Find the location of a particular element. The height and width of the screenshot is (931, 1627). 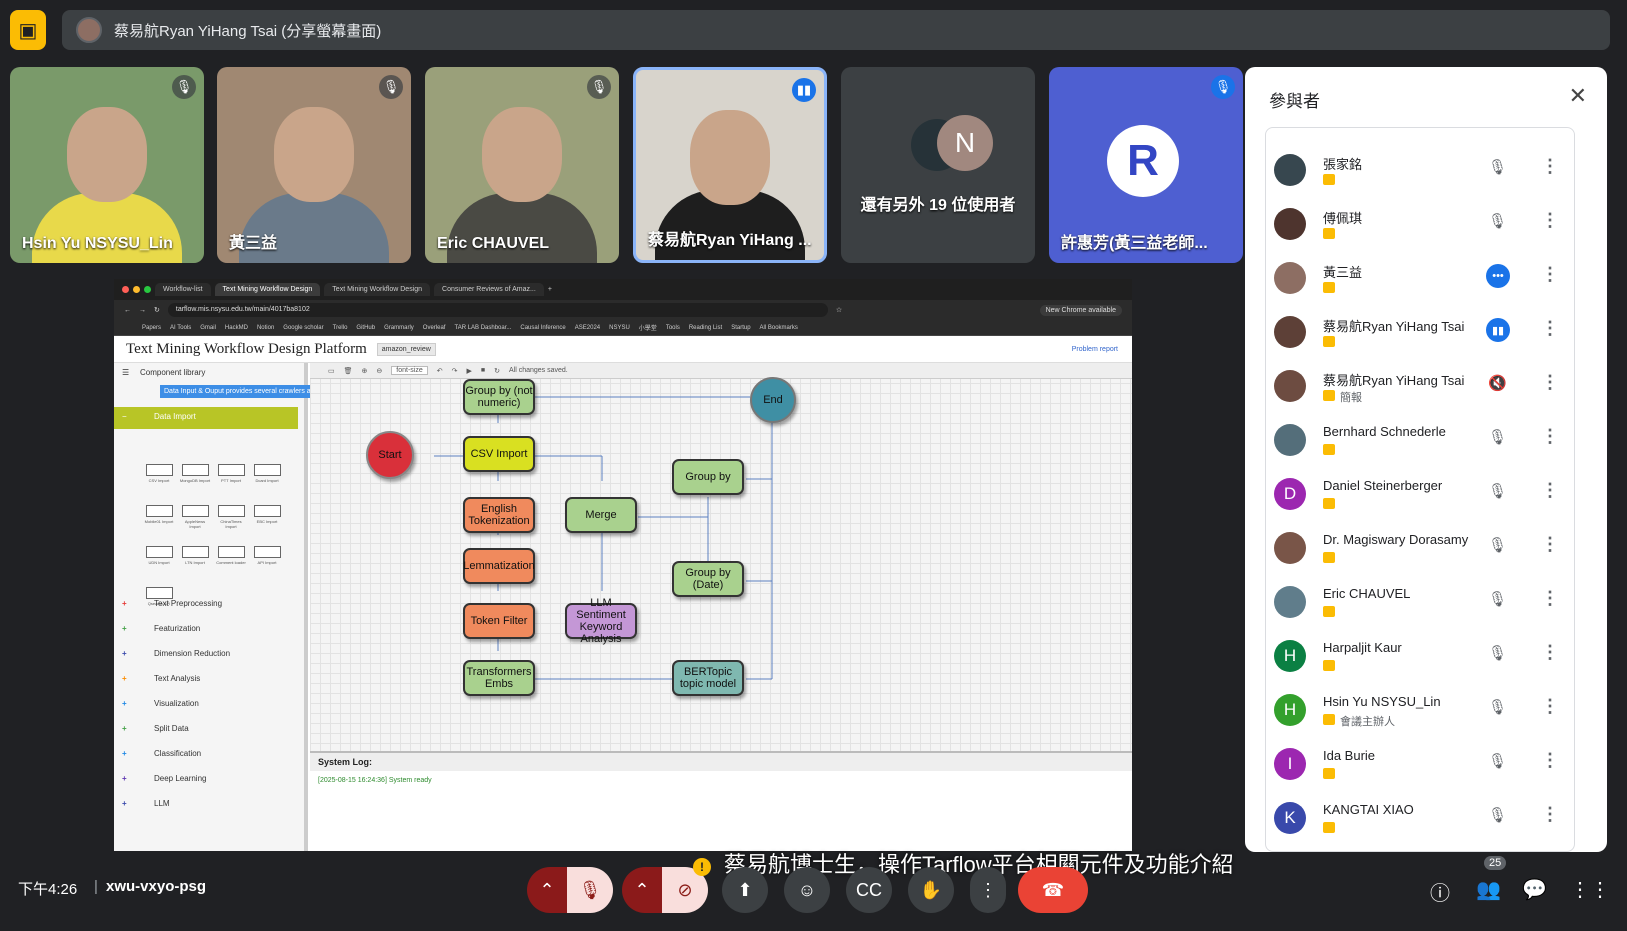

bookmark-item: Papers is located at coordinates (151, 328).